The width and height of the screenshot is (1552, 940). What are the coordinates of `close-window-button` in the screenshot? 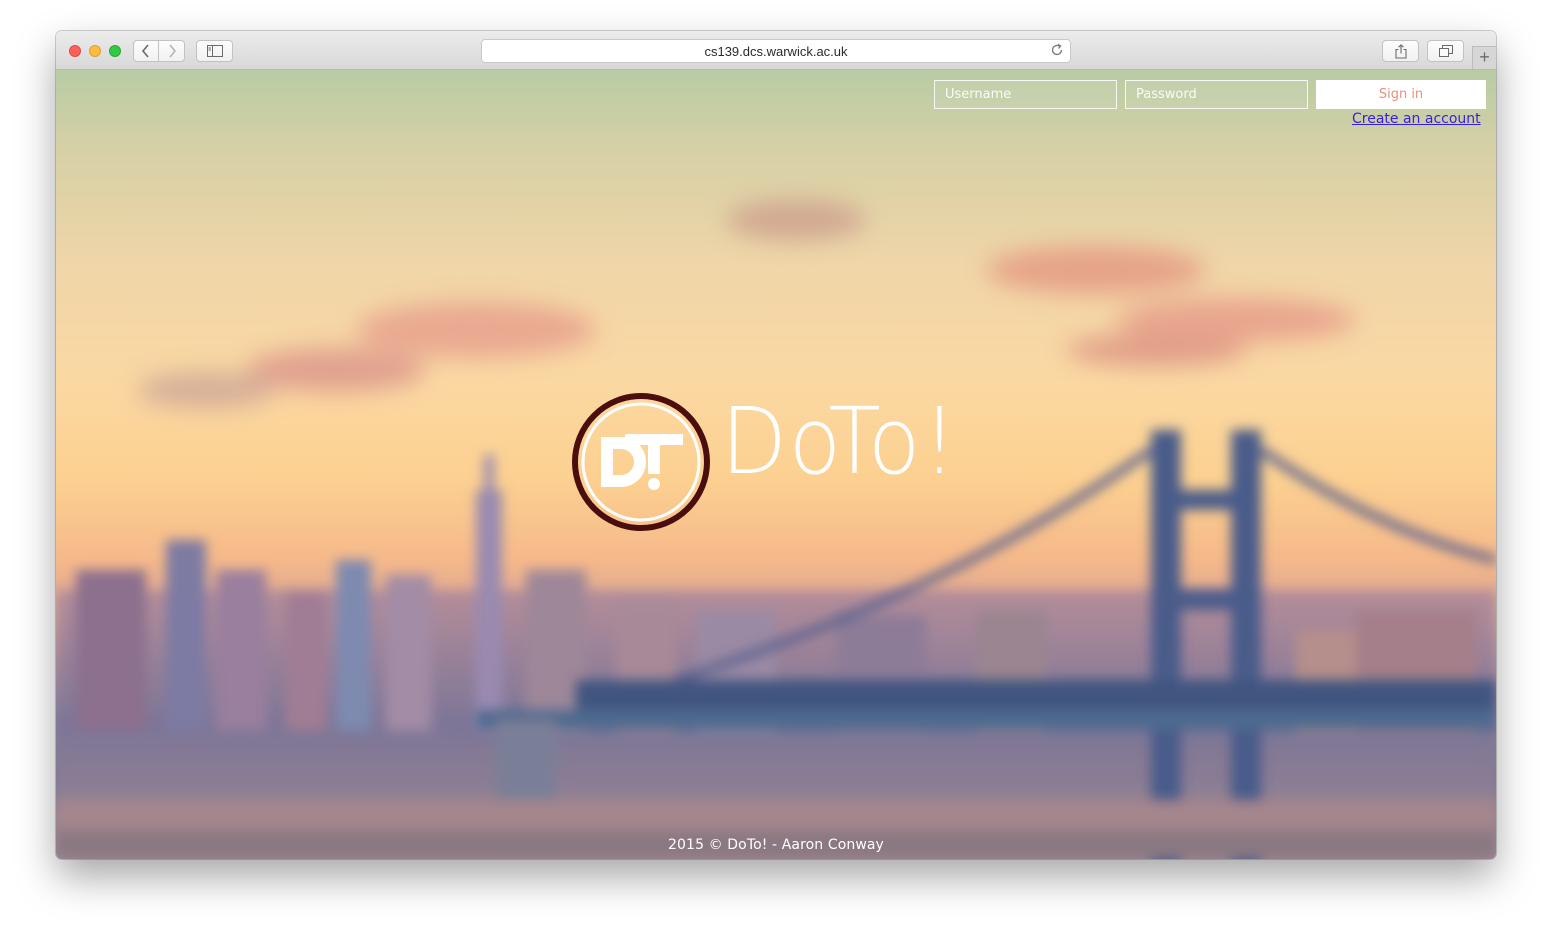 It's located at (75, 51).